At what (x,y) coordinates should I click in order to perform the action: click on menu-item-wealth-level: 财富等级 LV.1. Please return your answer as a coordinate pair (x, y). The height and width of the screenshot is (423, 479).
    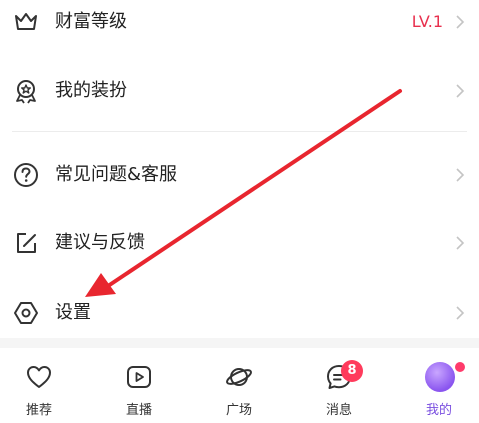
    Looking at the image, I should click on (239, 23).